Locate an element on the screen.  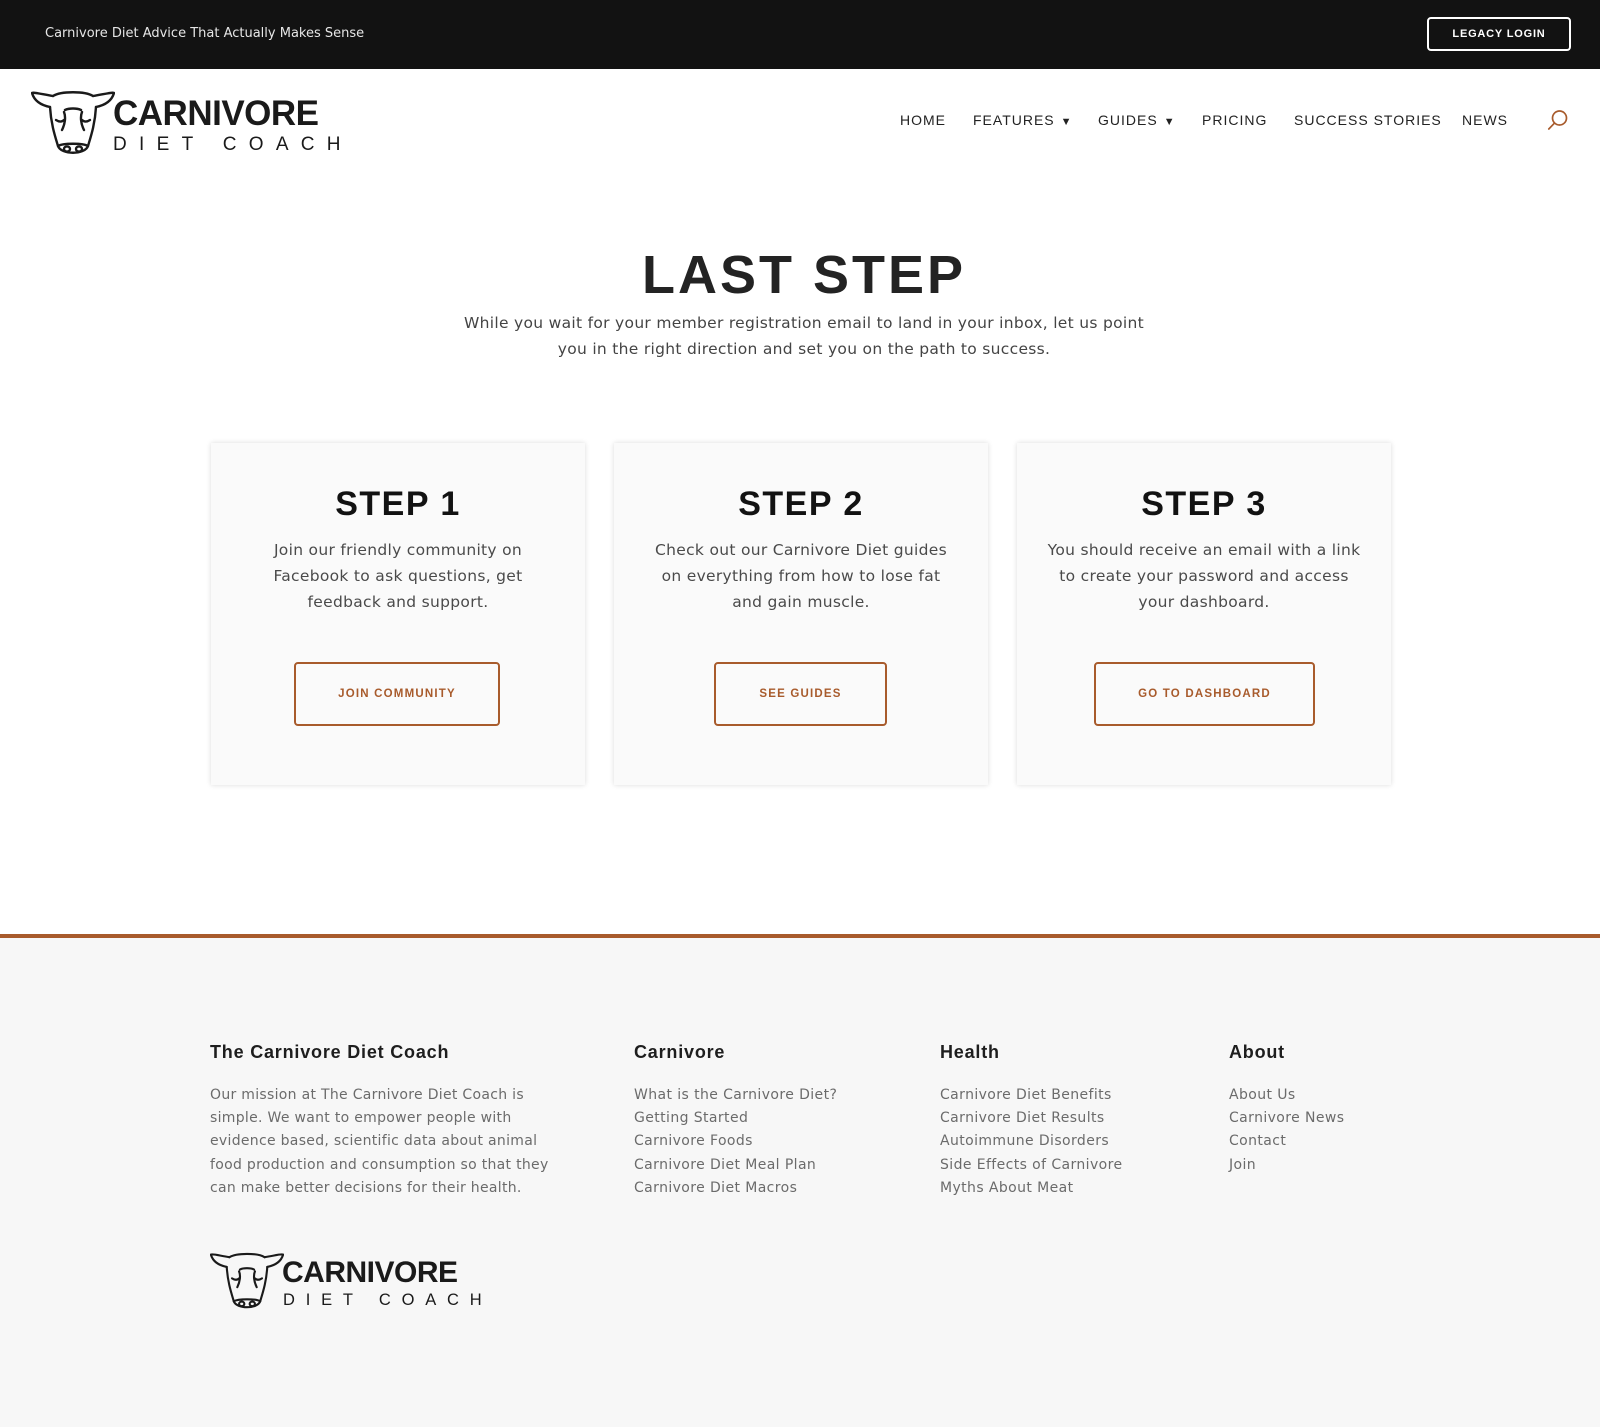
nav-label: PRICING is located at coordinates (1235, 120).